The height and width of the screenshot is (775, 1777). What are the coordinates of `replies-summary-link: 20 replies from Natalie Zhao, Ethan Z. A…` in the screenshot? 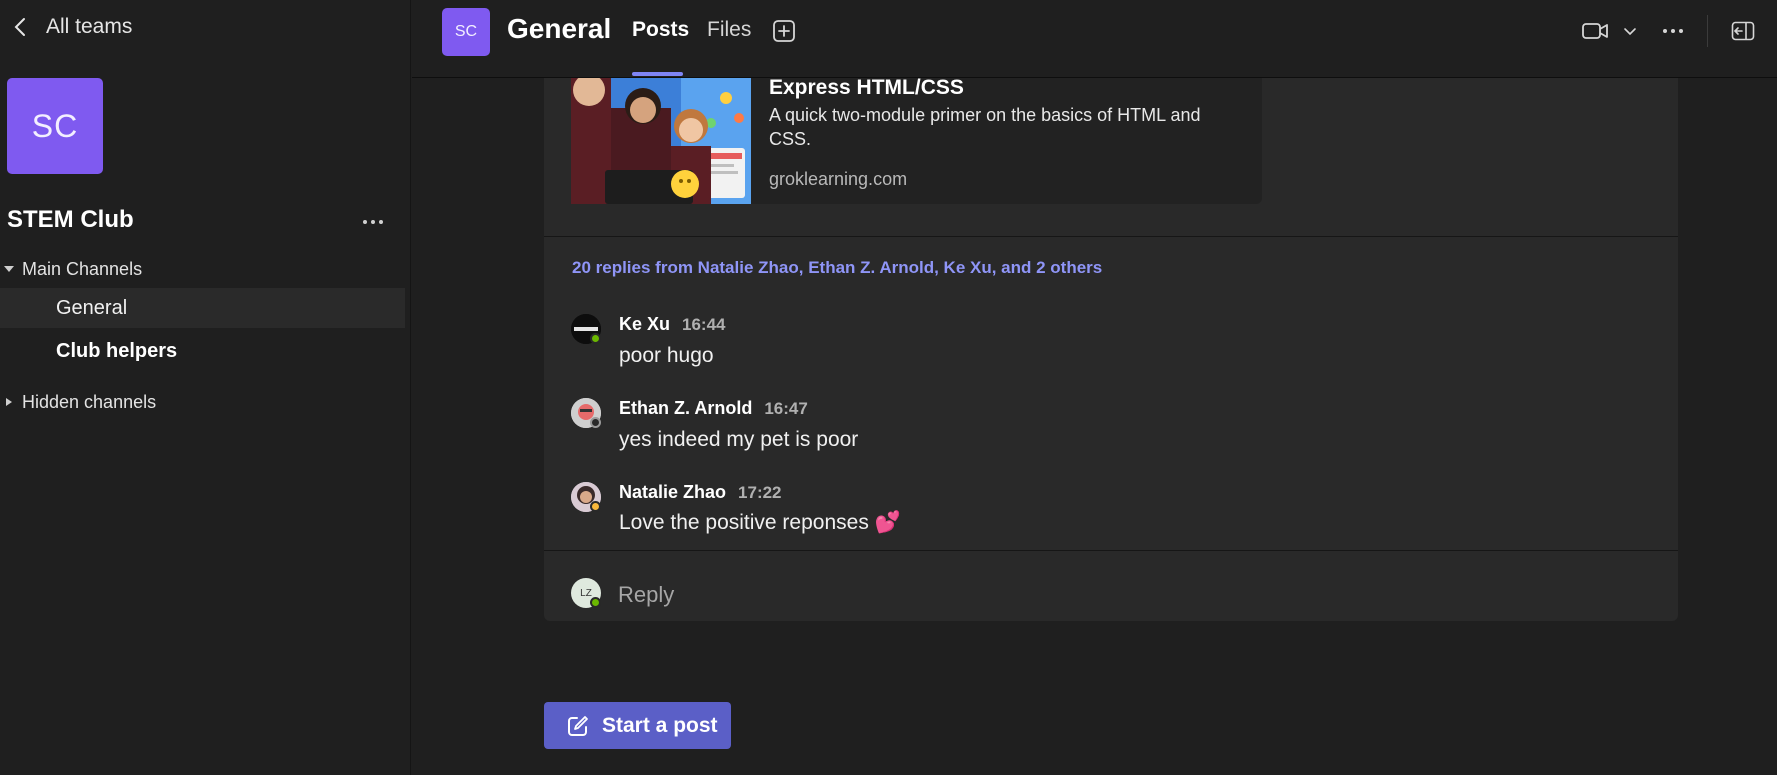 It's located at (837, 268).